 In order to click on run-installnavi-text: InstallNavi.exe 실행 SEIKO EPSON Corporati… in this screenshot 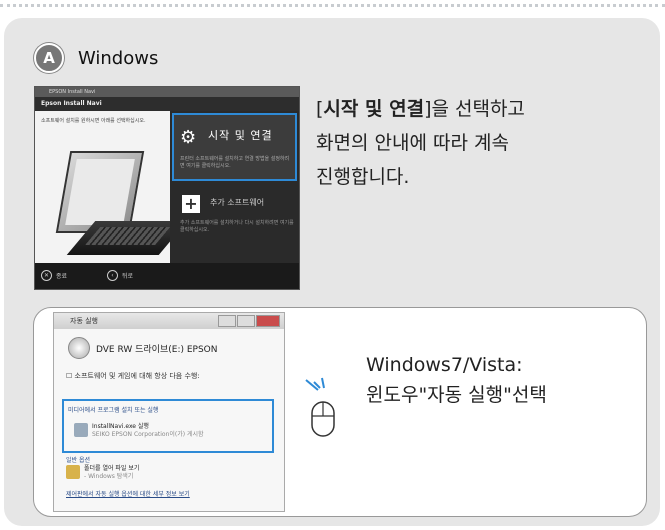, I will do `click(148, 431)`.